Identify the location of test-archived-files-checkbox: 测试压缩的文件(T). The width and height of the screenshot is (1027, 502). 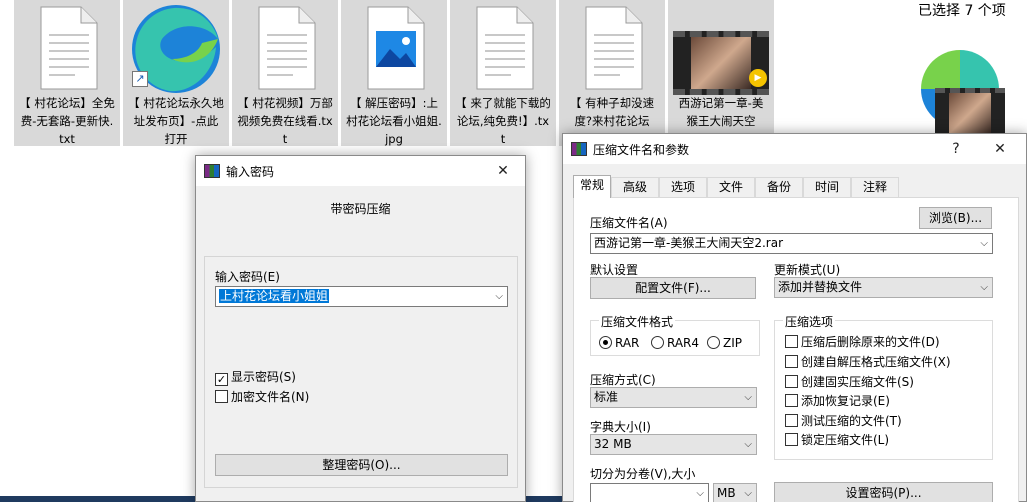
(843, 421).